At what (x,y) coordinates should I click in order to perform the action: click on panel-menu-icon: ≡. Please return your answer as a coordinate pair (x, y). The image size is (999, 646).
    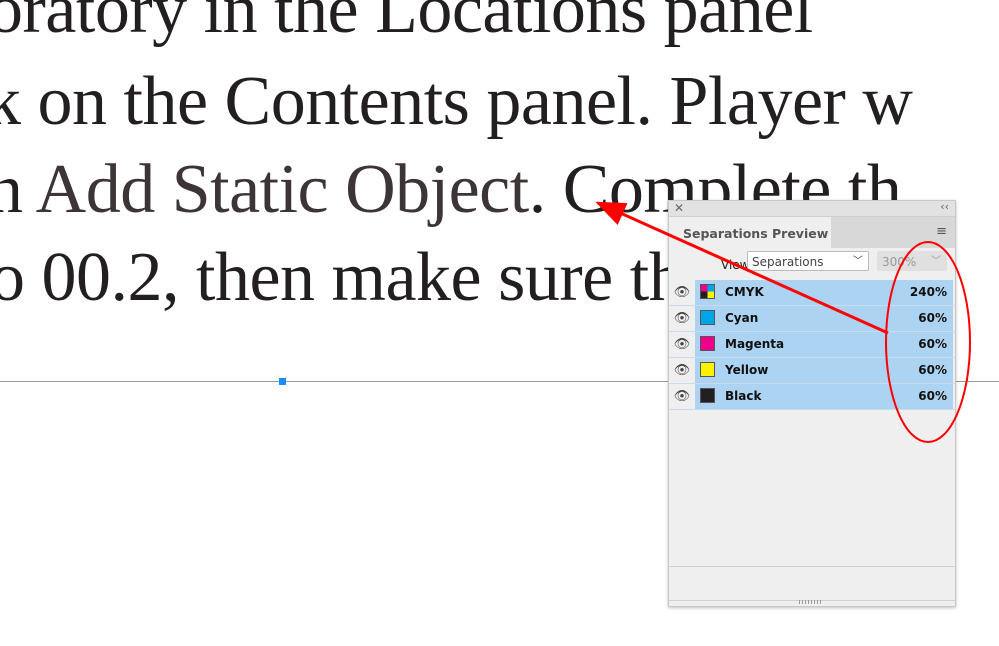
    Looking at the image, I should click on (941, 231).